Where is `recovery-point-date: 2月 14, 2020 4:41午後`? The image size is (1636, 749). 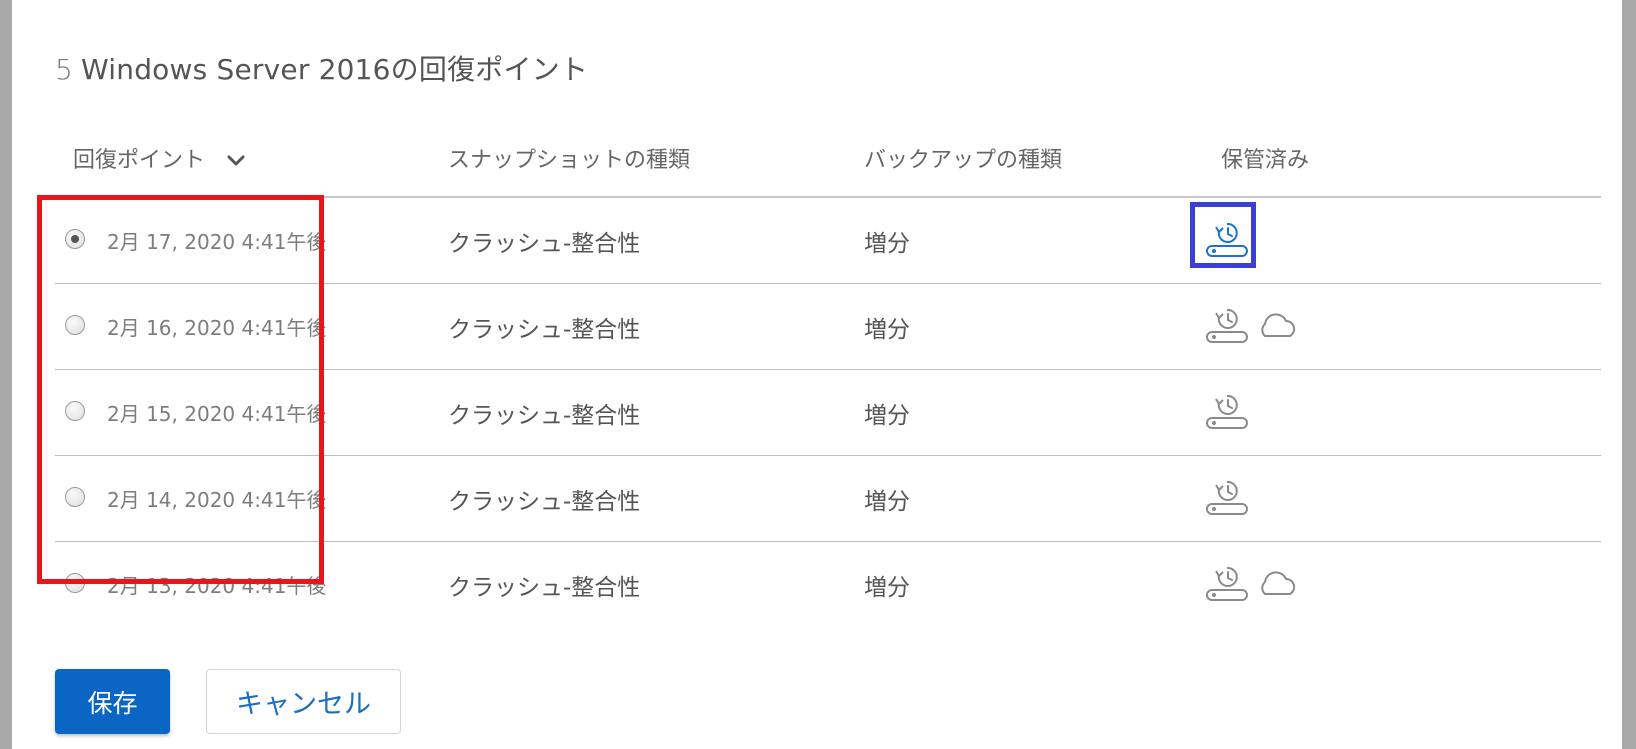
recovery-point-date: 2月 14, 2020 4:41午後 is located at coordinates (217, 500).